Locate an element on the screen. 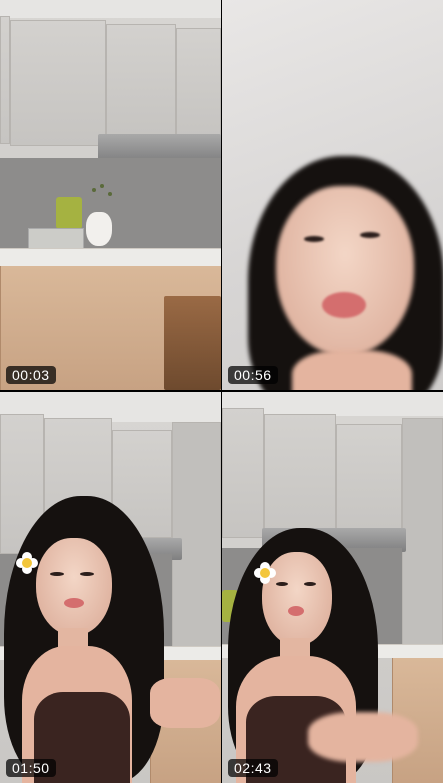 The image size is (443, 783). countertop is located at coordinates (110, 257).